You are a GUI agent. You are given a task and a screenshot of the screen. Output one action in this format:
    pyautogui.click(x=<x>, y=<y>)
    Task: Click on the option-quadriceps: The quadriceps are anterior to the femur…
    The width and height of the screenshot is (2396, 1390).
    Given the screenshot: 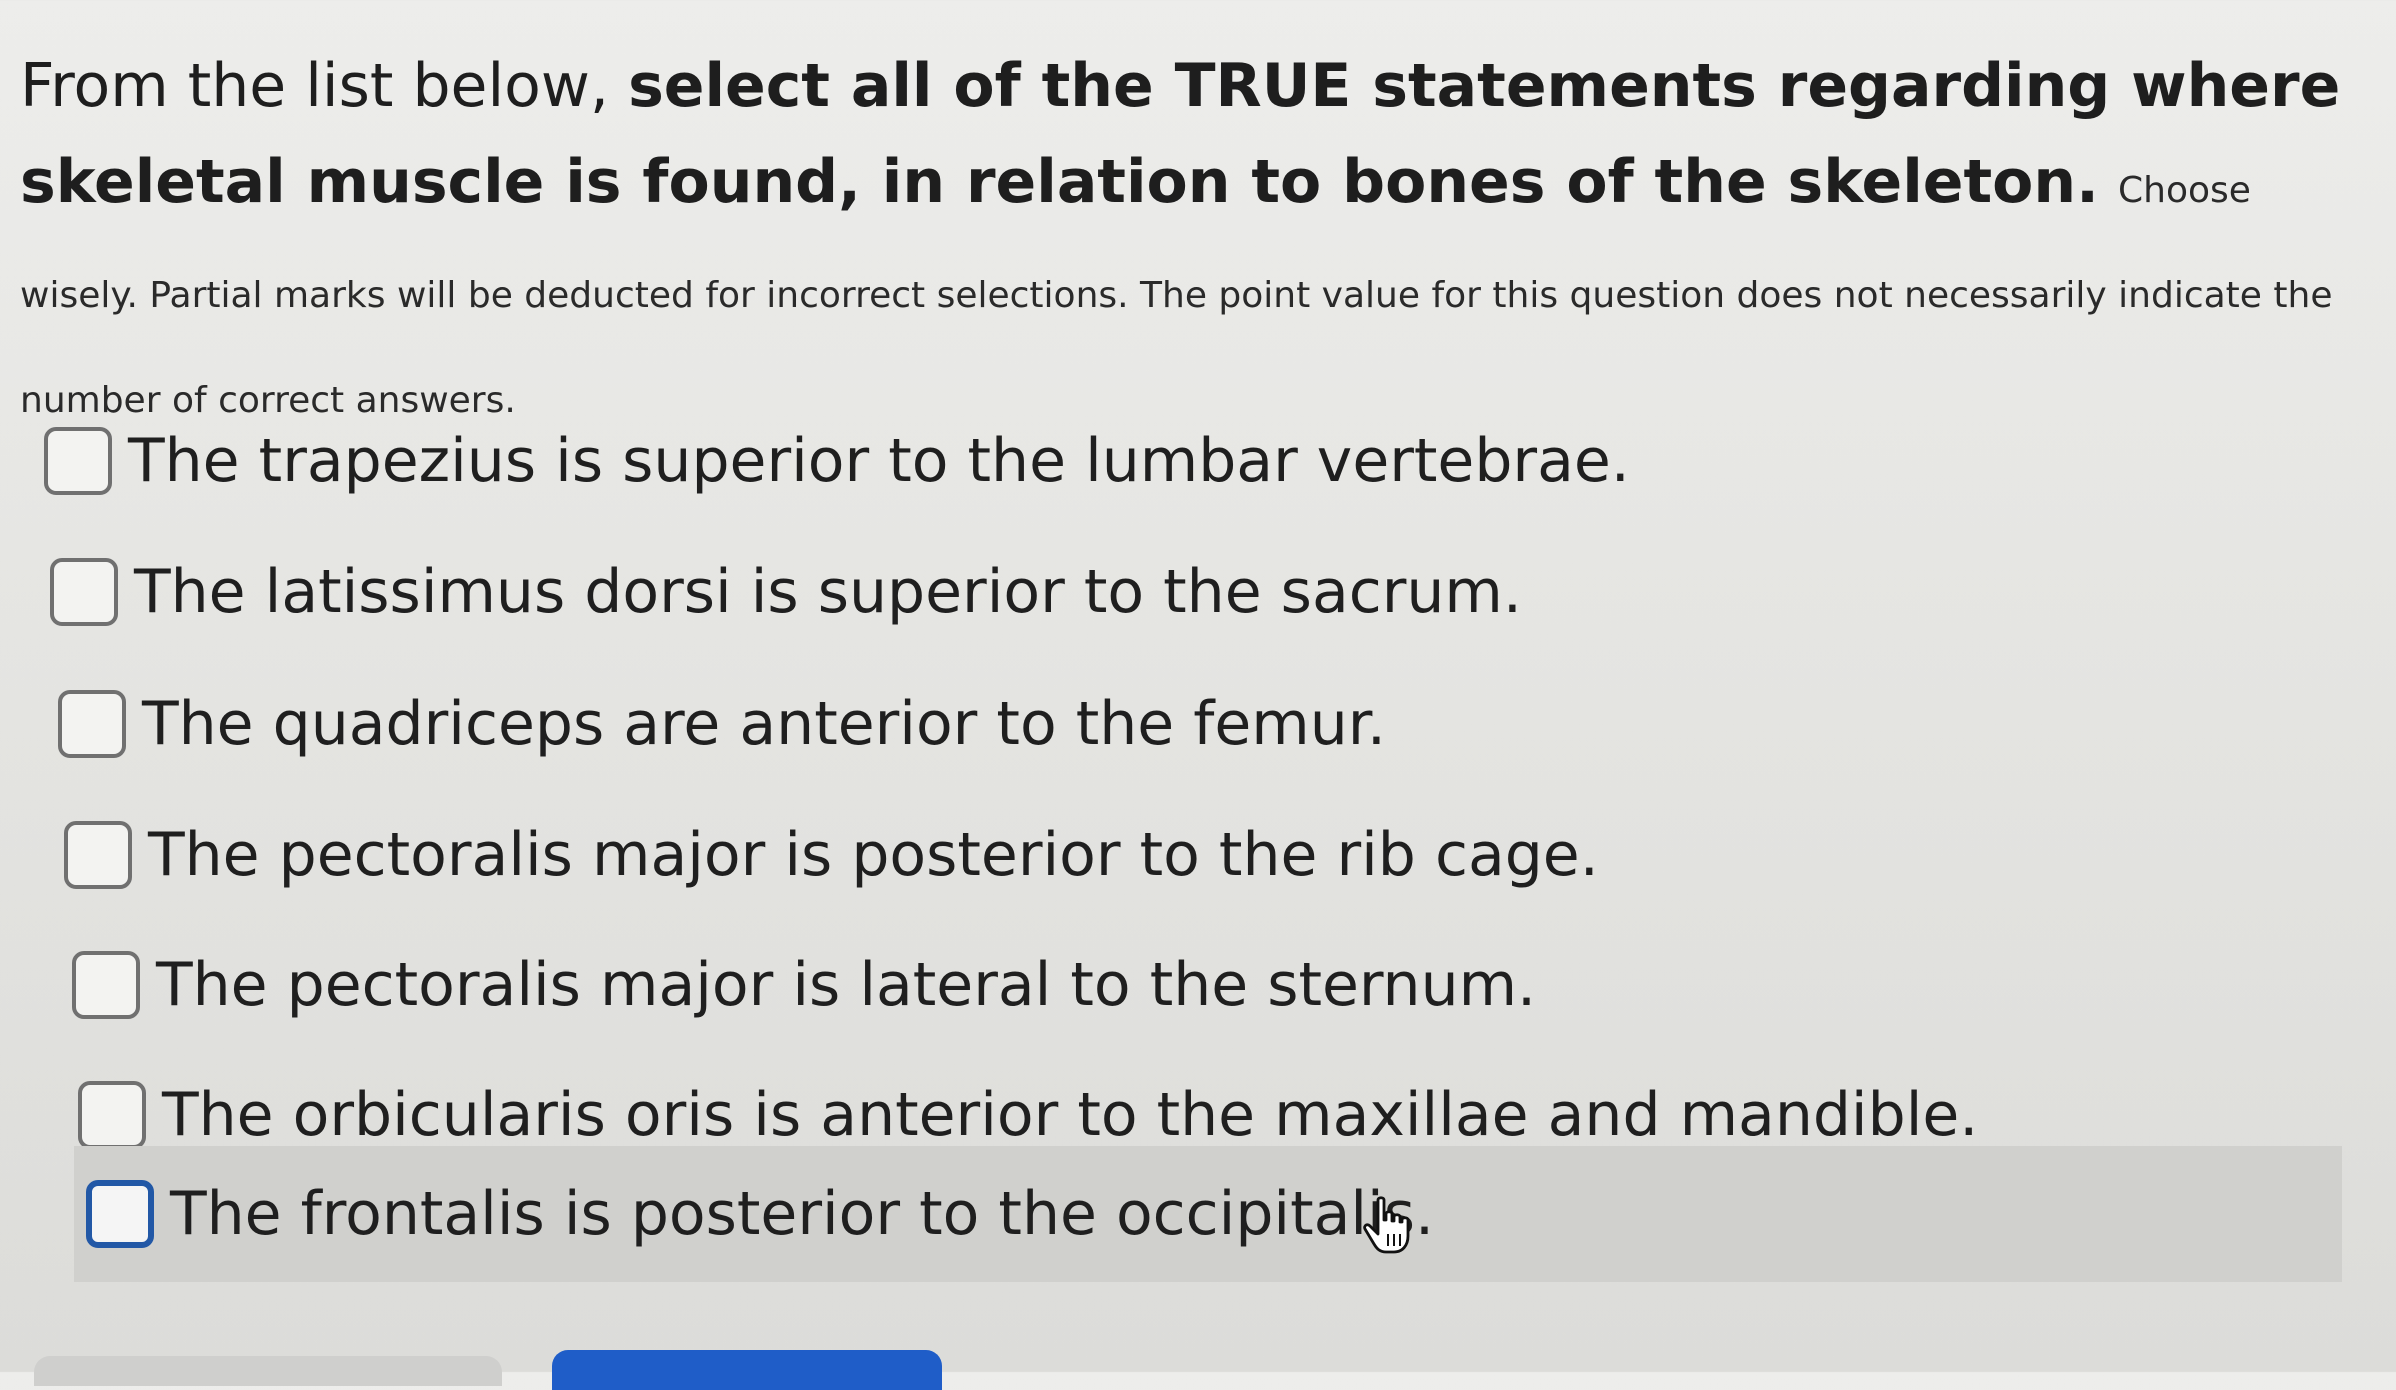 What is the action you would take?
    pyautogui.click(x=808, y=724)
    